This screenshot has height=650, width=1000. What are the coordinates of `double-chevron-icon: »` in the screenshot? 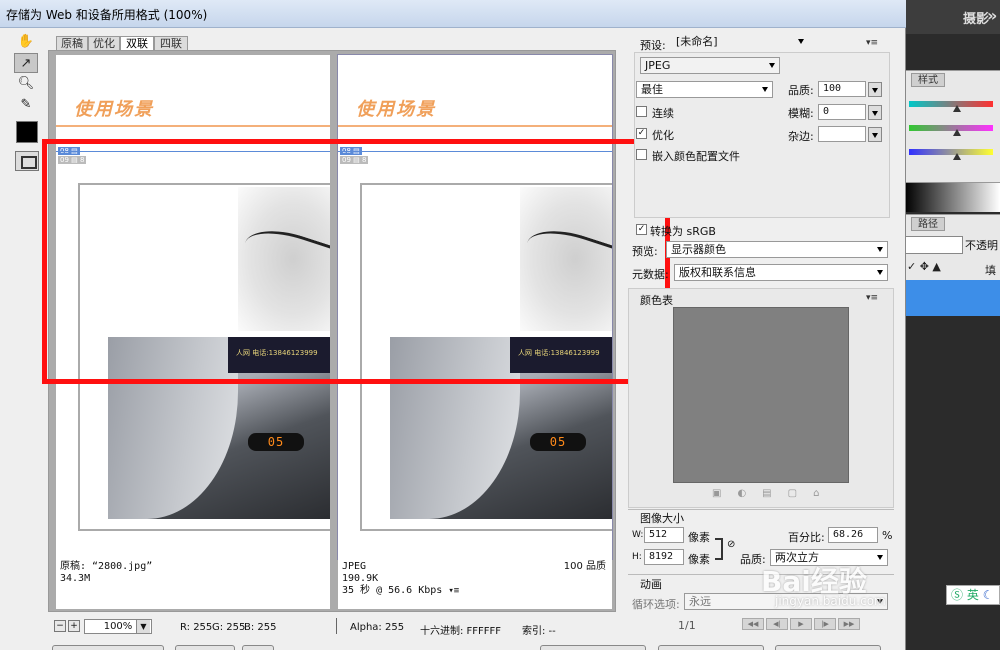 It's located at (992, 15).